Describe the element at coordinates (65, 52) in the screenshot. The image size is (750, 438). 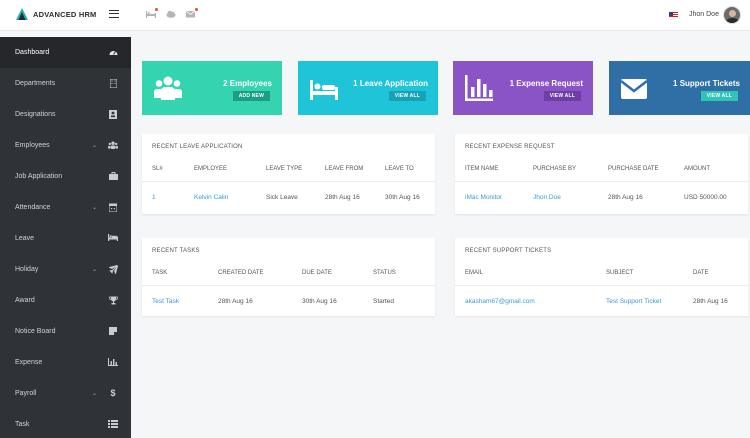
I see `sidebar-item-dashboard: Dashboard` at that location.